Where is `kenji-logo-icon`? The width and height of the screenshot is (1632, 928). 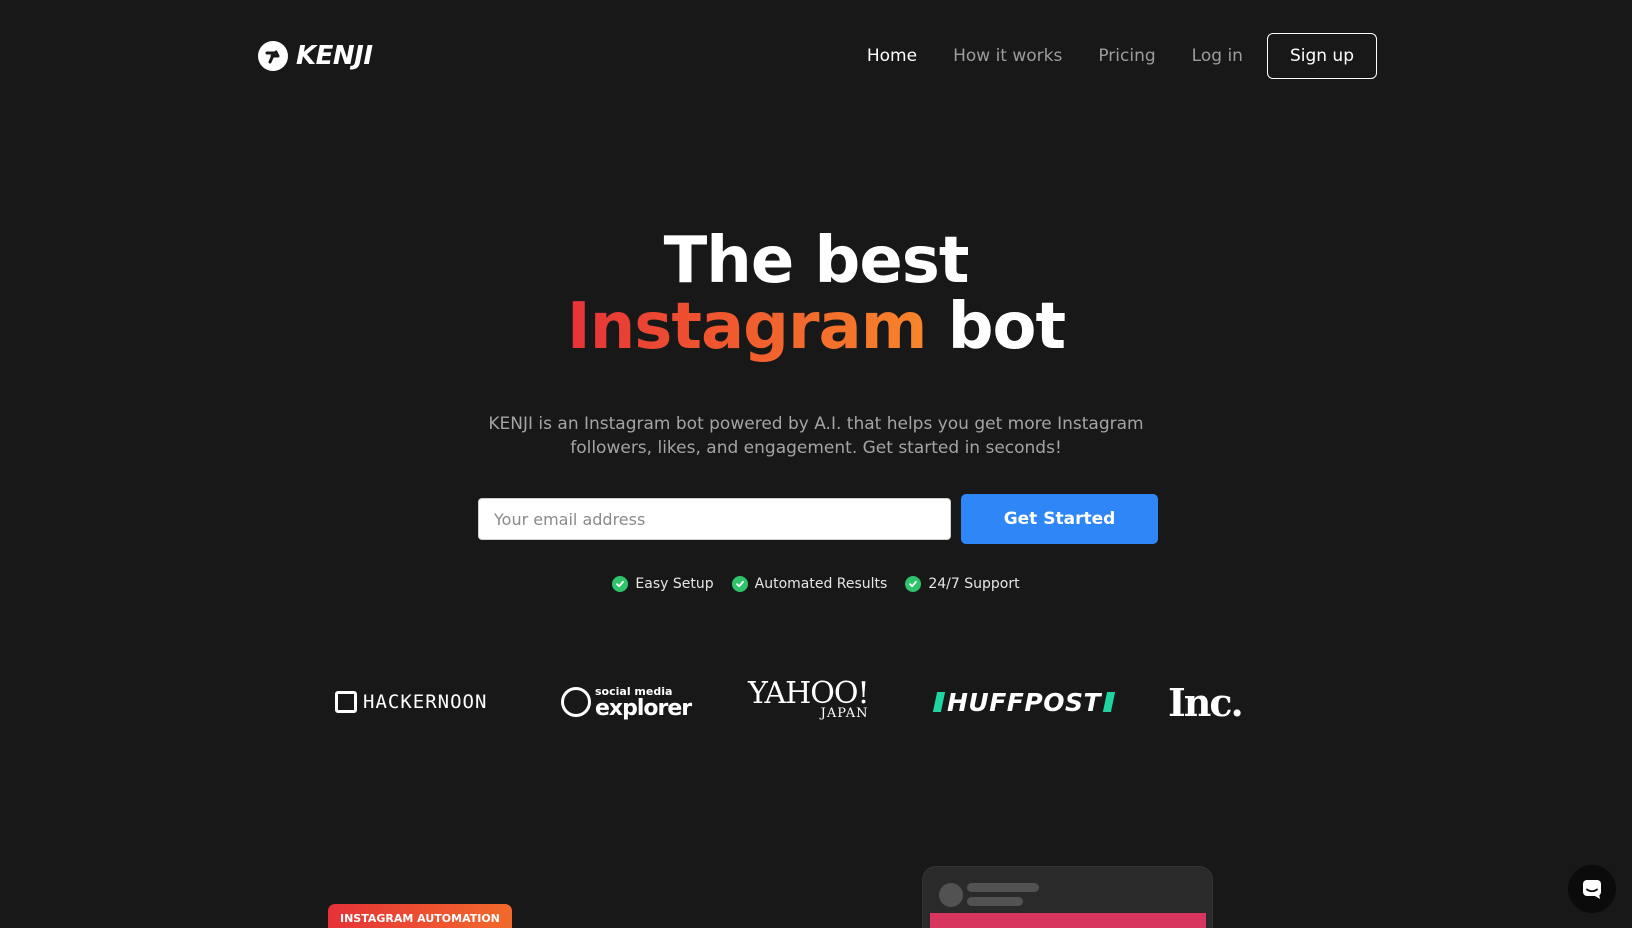 kenji-logo-icon is located at coordinates (273, 56).